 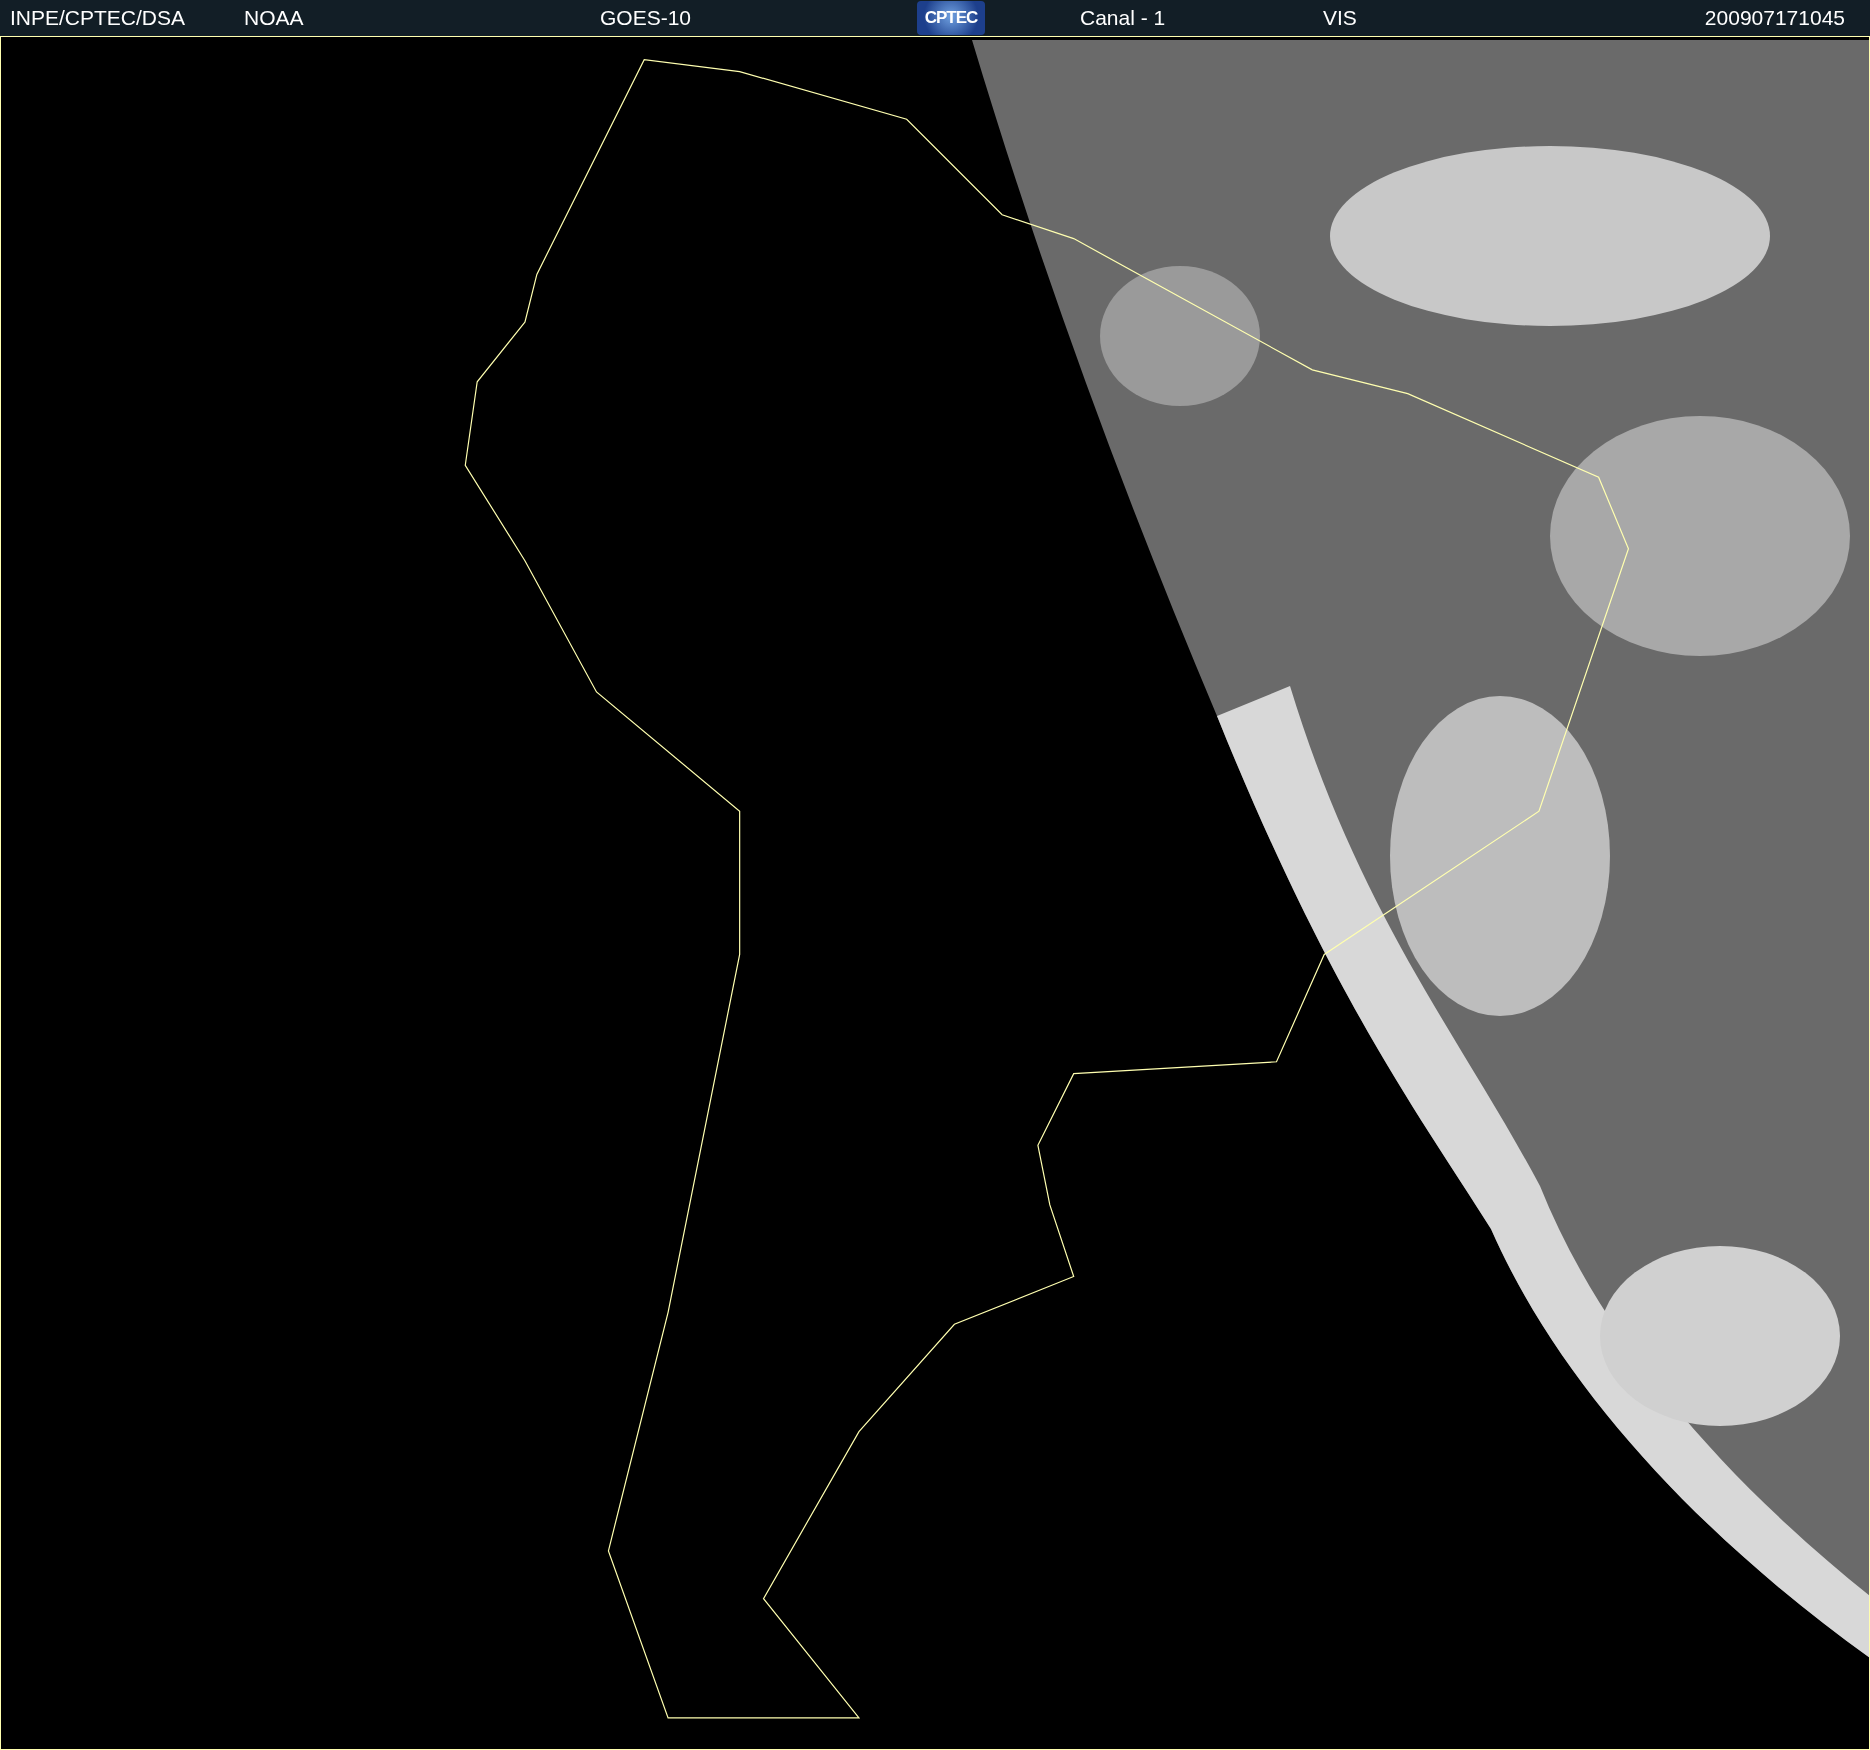 I want to click on satellite-label: GOES-10, so click(x=646, y=18).